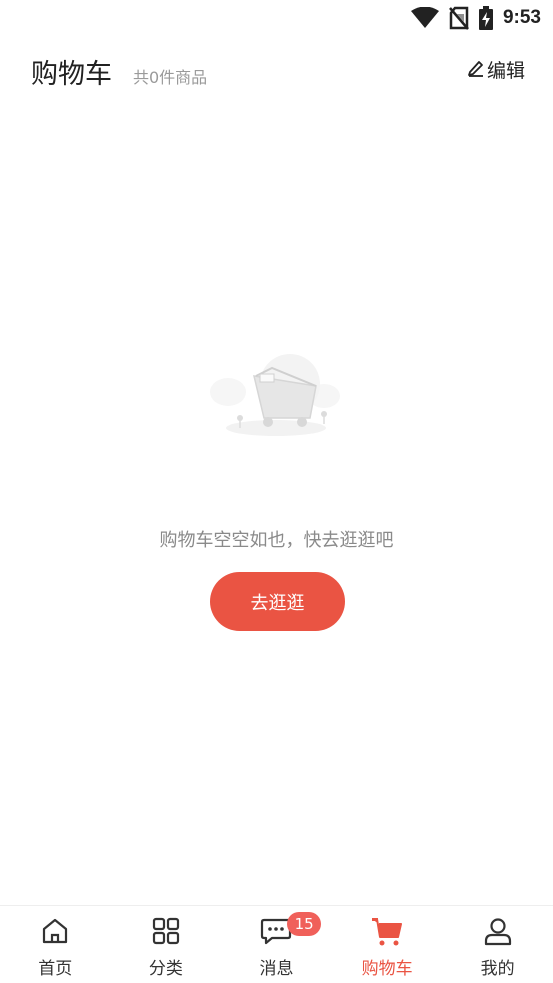 The height and width of the screenshot is (983, 553). I want to click on nav-label-home: 首页, so click(55, 969).